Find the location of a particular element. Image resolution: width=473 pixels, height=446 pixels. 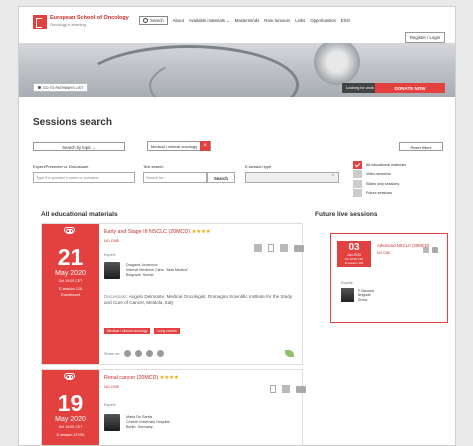

stethoscope-chestpiece-image is located at coordinates (337, 64).